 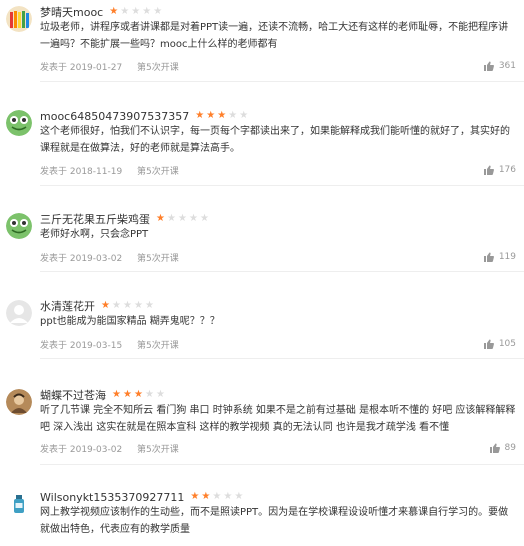 What do you see at coordinates (19, 504) in the screenshot?
I see `bottle-avatar-icon` at bounding box center [19, 504].